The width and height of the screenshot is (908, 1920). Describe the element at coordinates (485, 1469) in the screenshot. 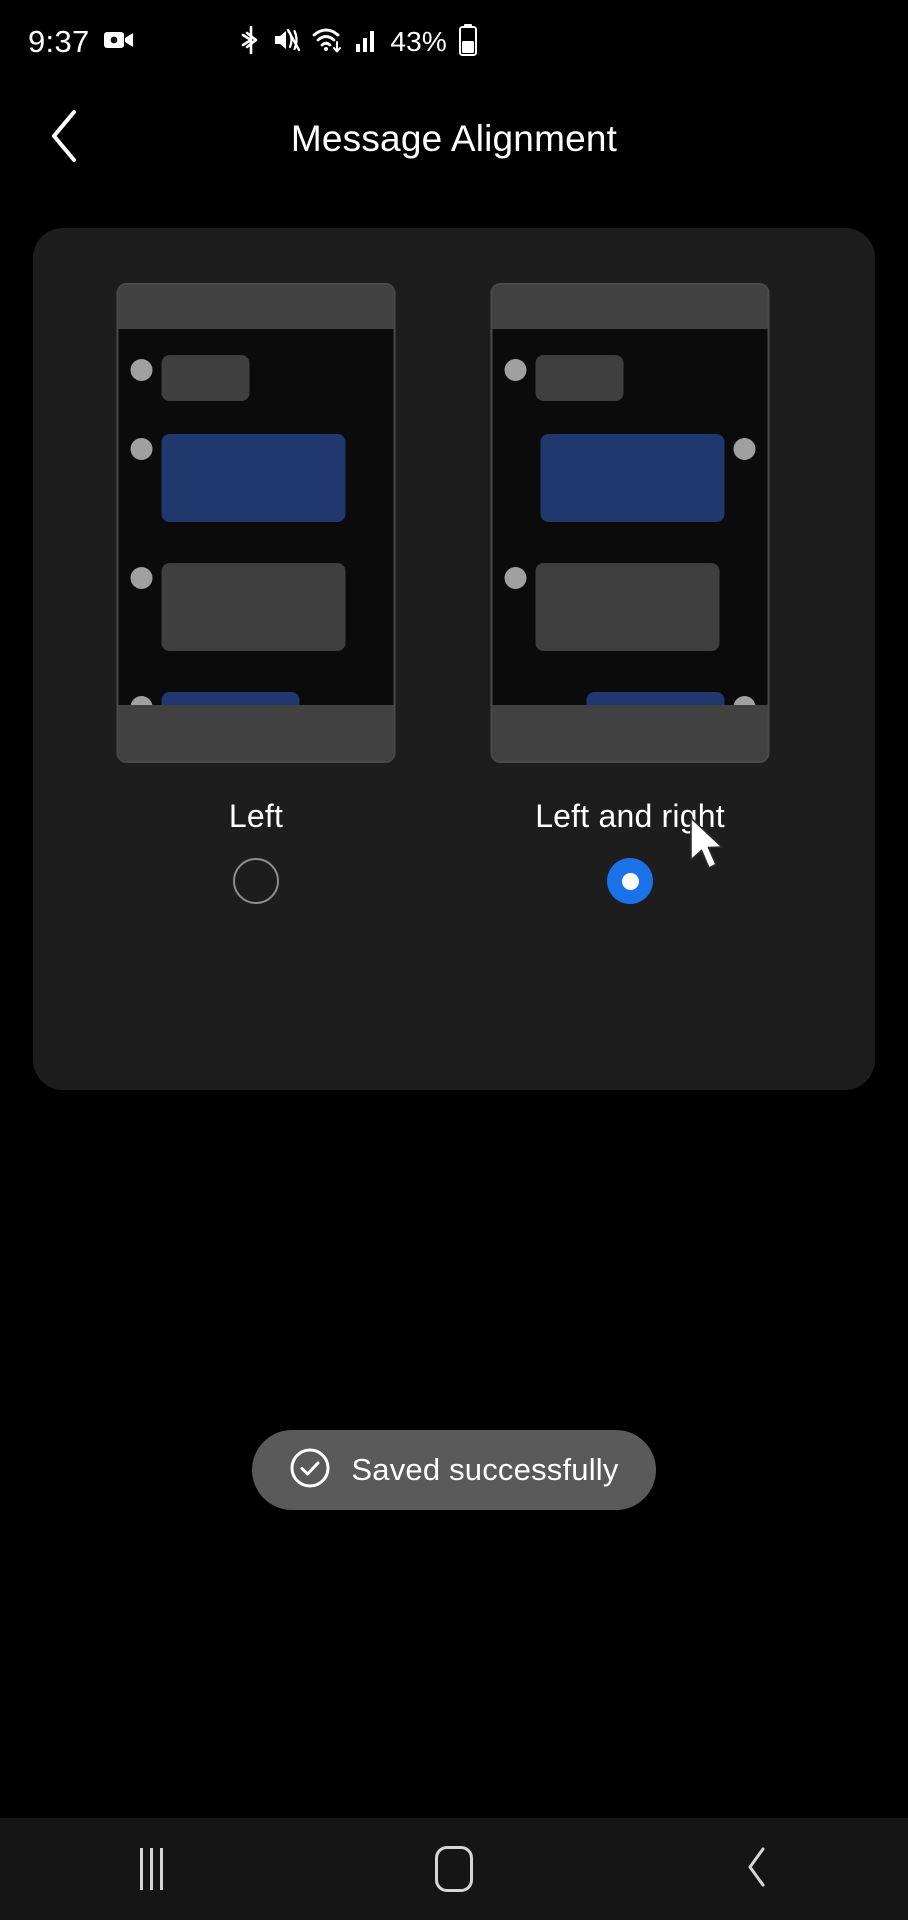

I see `toast-message: Saved successfully` at that location.